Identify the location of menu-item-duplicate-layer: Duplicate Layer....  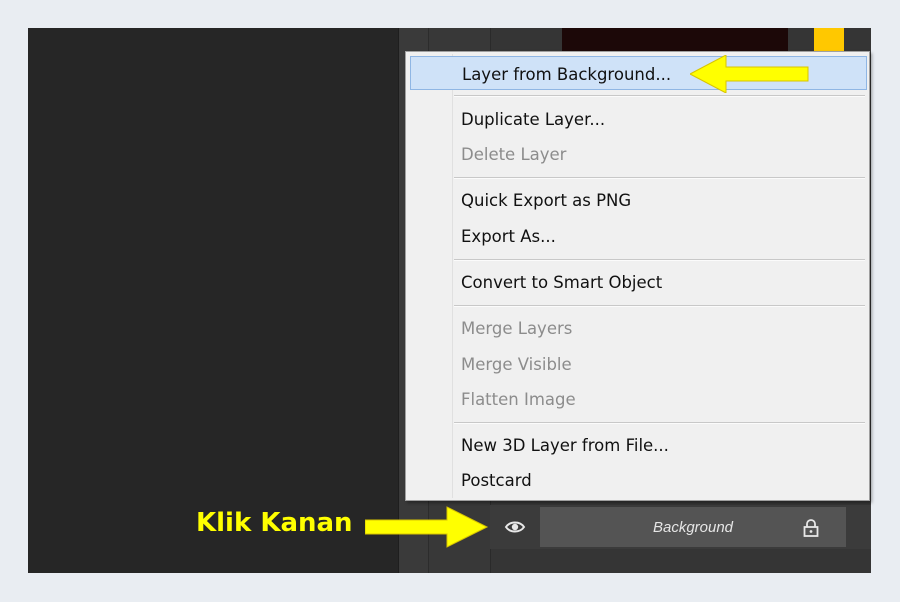
(638, 119).